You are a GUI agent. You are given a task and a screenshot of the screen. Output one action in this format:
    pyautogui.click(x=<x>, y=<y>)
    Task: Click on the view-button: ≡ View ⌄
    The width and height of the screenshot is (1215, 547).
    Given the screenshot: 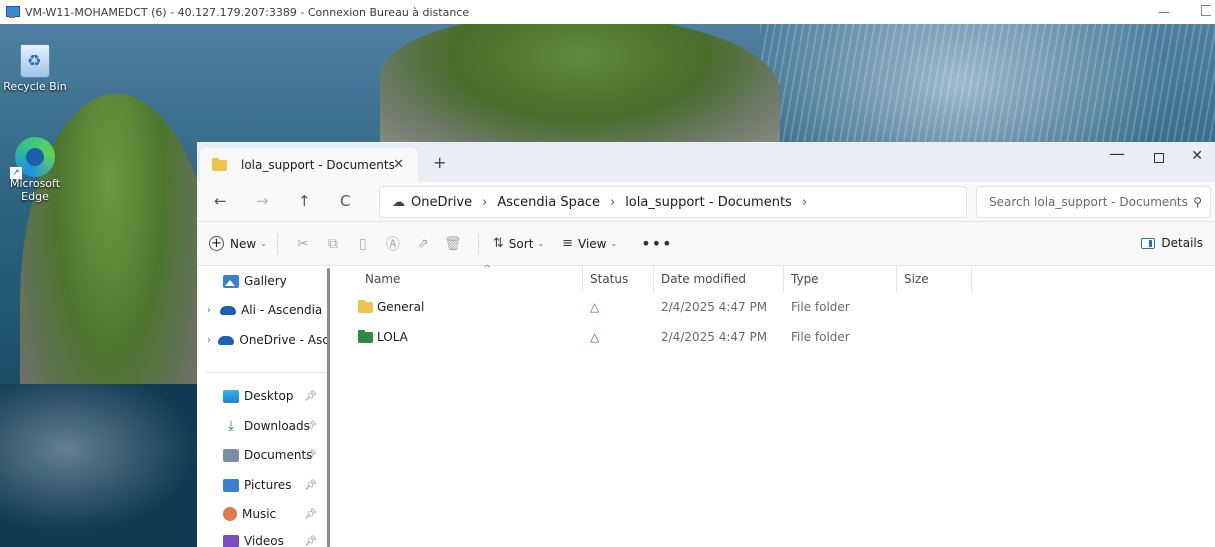 What is the action you would take?
    pyautogui.click(x=589, y=243)
    